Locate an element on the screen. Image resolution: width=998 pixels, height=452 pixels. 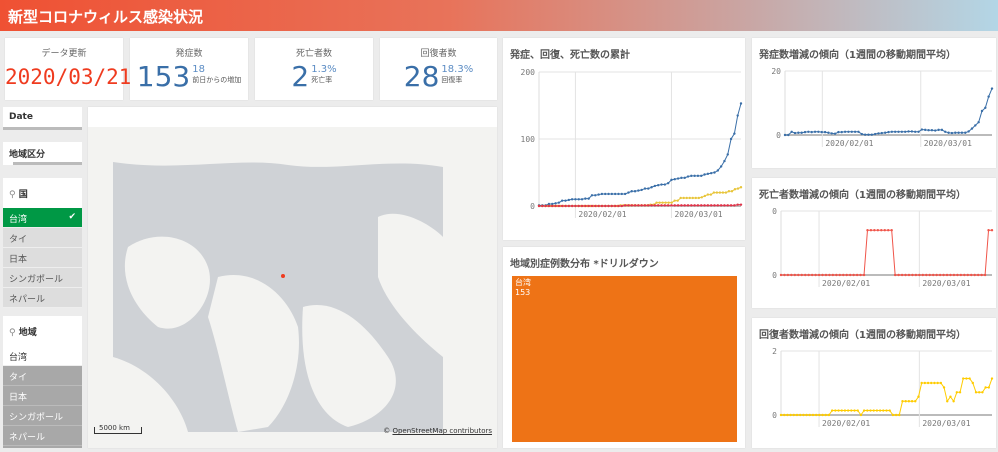
y-tick-label: 0 is located at coordinates (532, 206).